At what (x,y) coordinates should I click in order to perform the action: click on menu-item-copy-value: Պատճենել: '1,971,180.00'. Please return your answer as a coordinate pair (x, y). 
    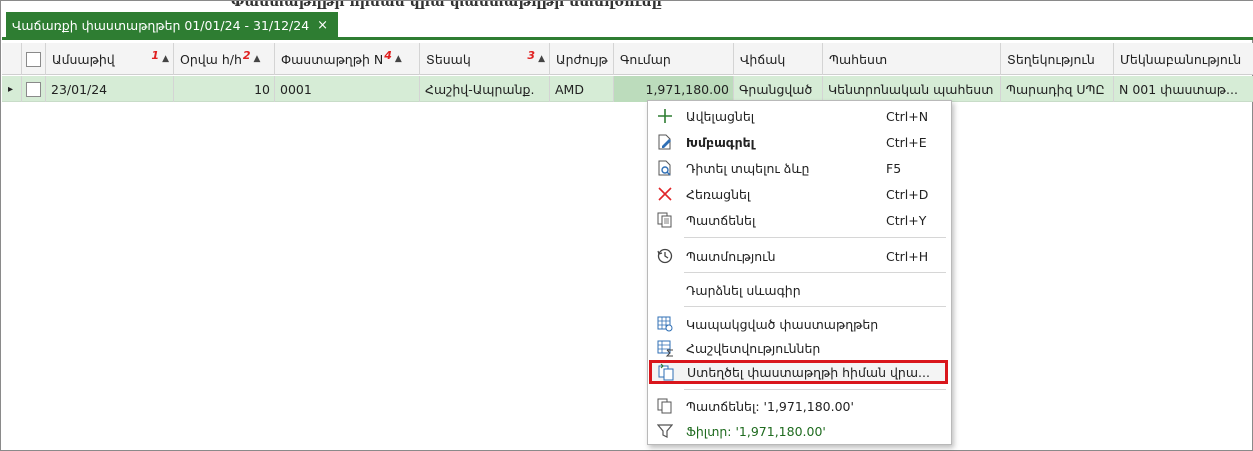
    Looking at the image, I should click on (799, 406).